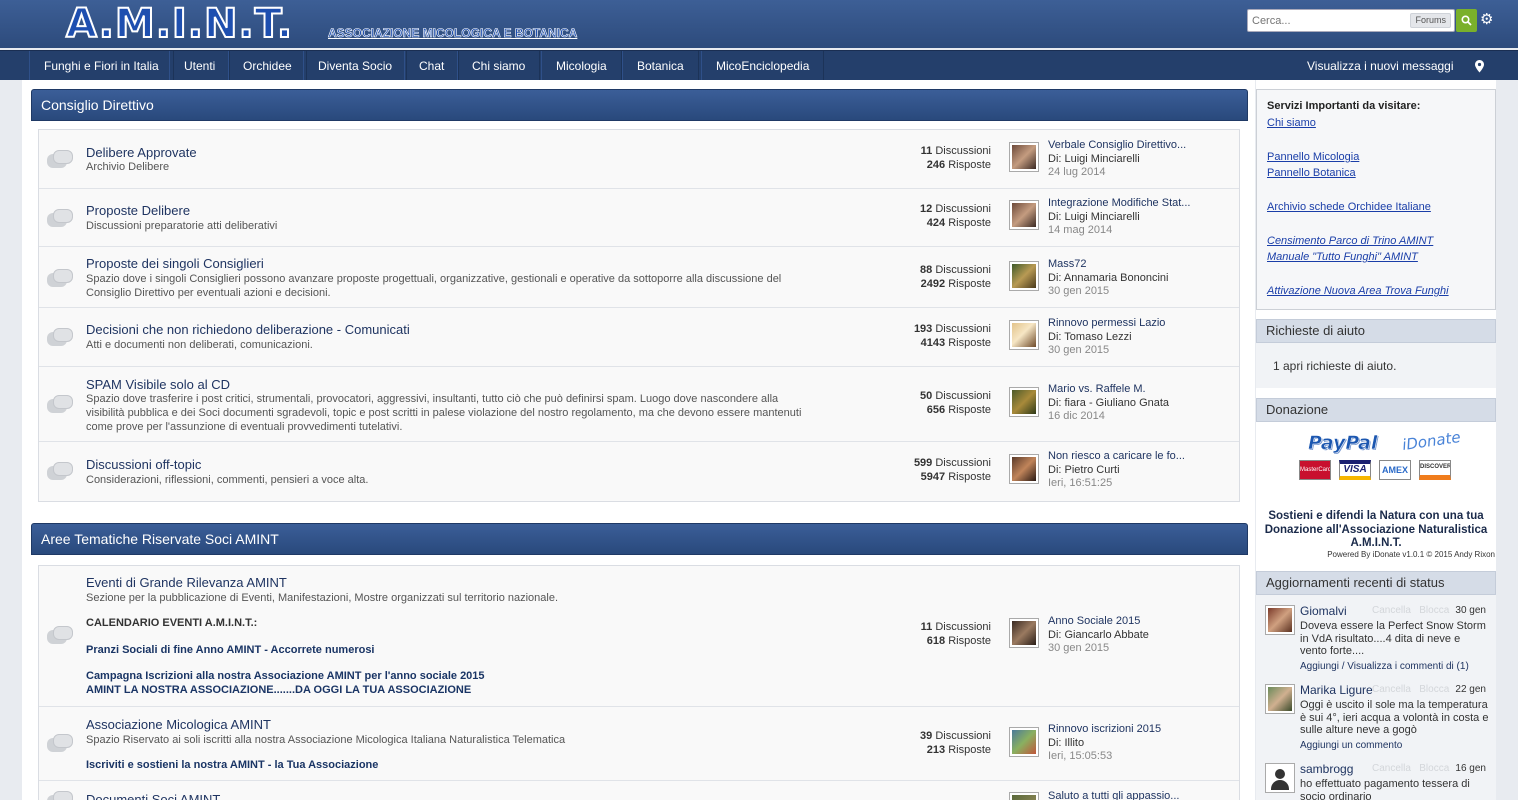  Describe the element at coordinates (1350, 241) in the screenshot. I see `services-link-censimento-trino: Censimento Parco di Trino AMINT` at that location.